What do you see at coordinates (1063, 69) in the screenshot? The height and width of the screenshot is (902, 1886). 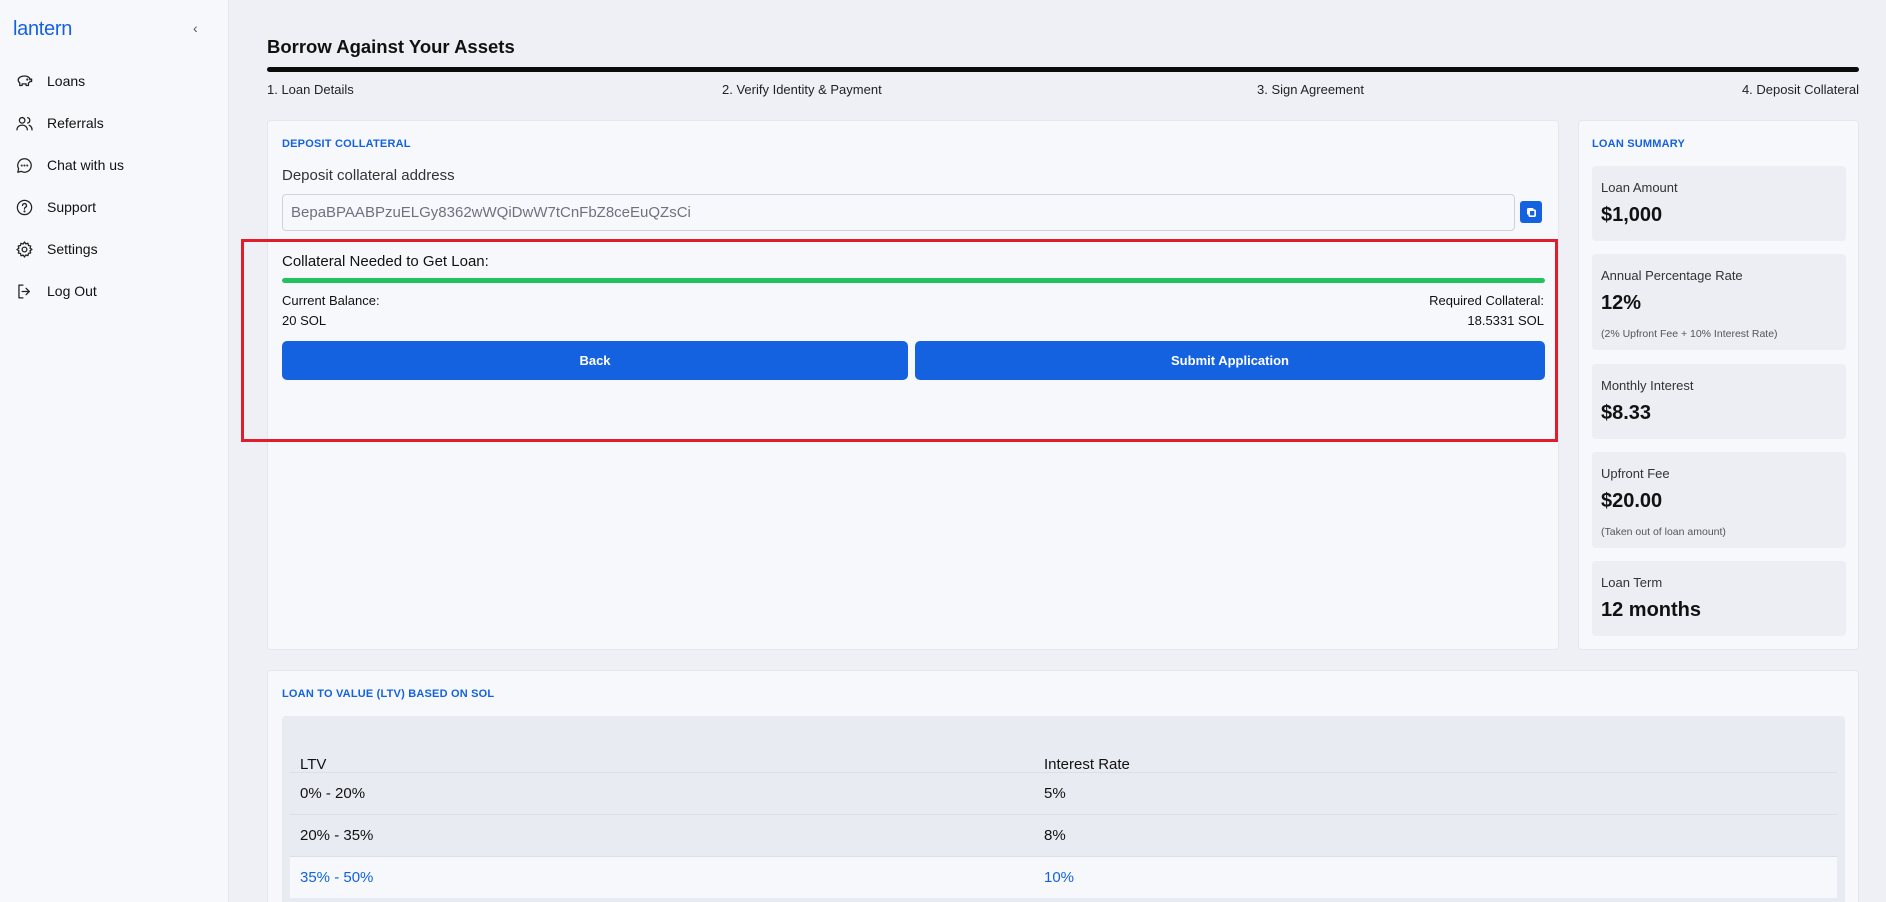 I see `stepper-progress-bar` at bounding box center [1063, 69].